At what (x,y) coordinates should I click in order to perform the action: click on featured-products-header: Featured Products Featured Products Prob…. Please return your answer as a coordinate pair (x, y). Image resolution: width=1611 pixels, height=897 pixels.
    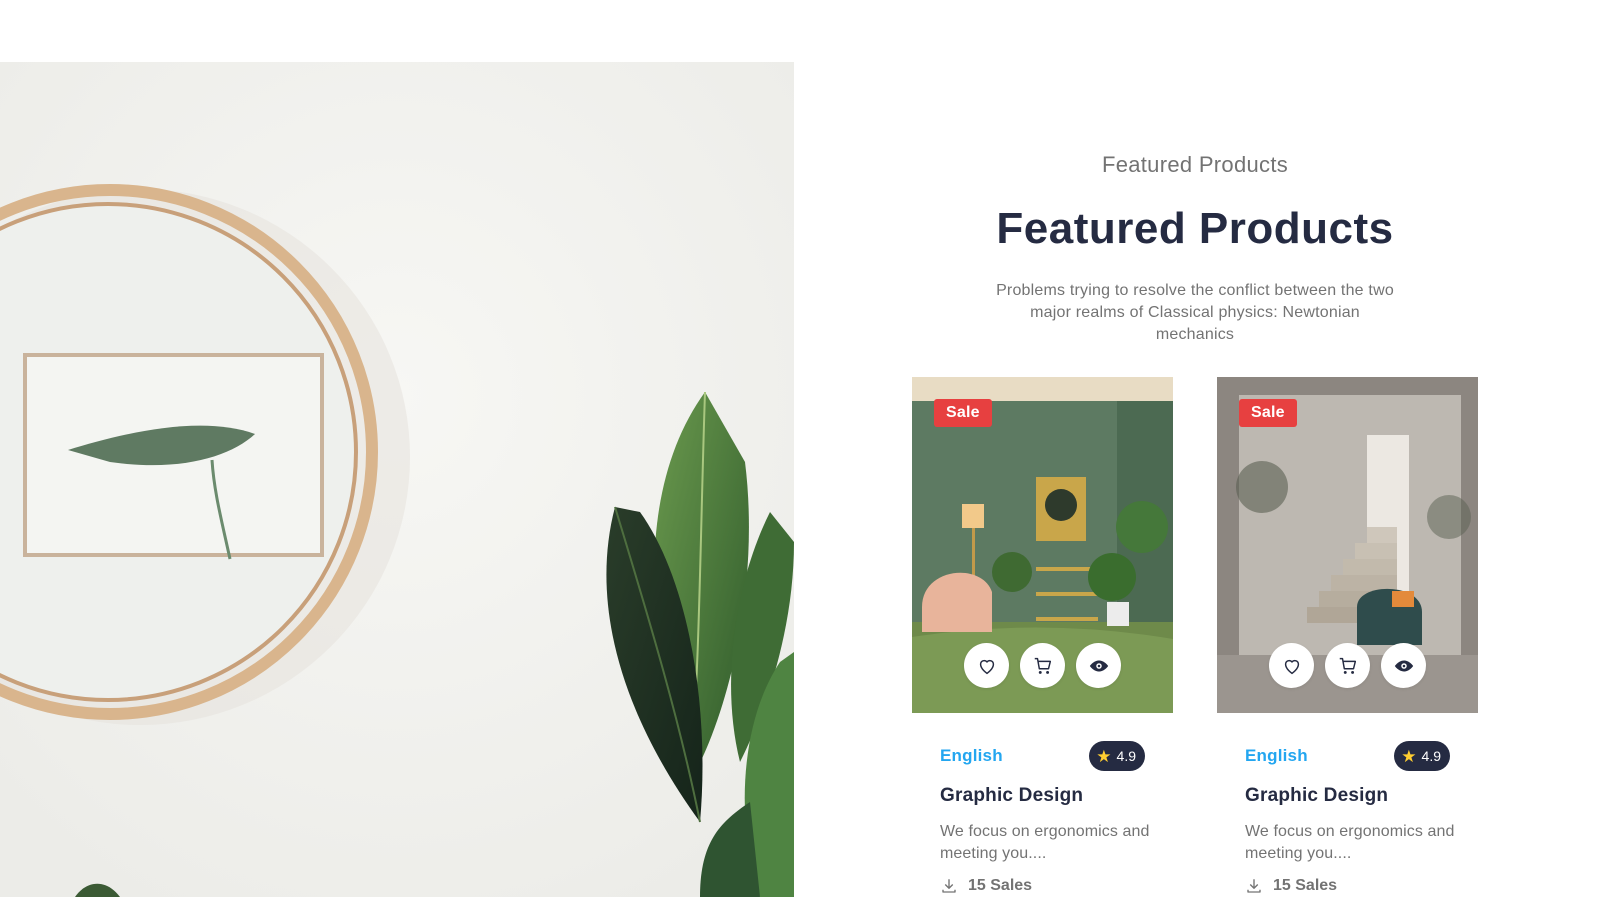
    Looking at the image, I should click on (1195, 248).